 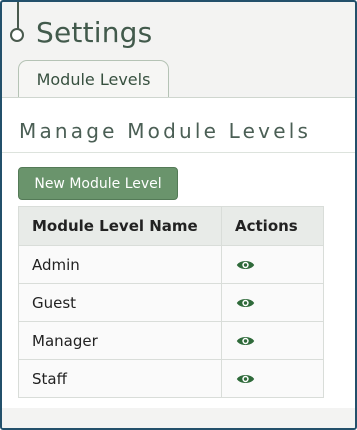 What do you see at coordinates (120, 226) in the screenshot?
I see `column-header-name: Module Level Name` at bounding box center [120, 226].